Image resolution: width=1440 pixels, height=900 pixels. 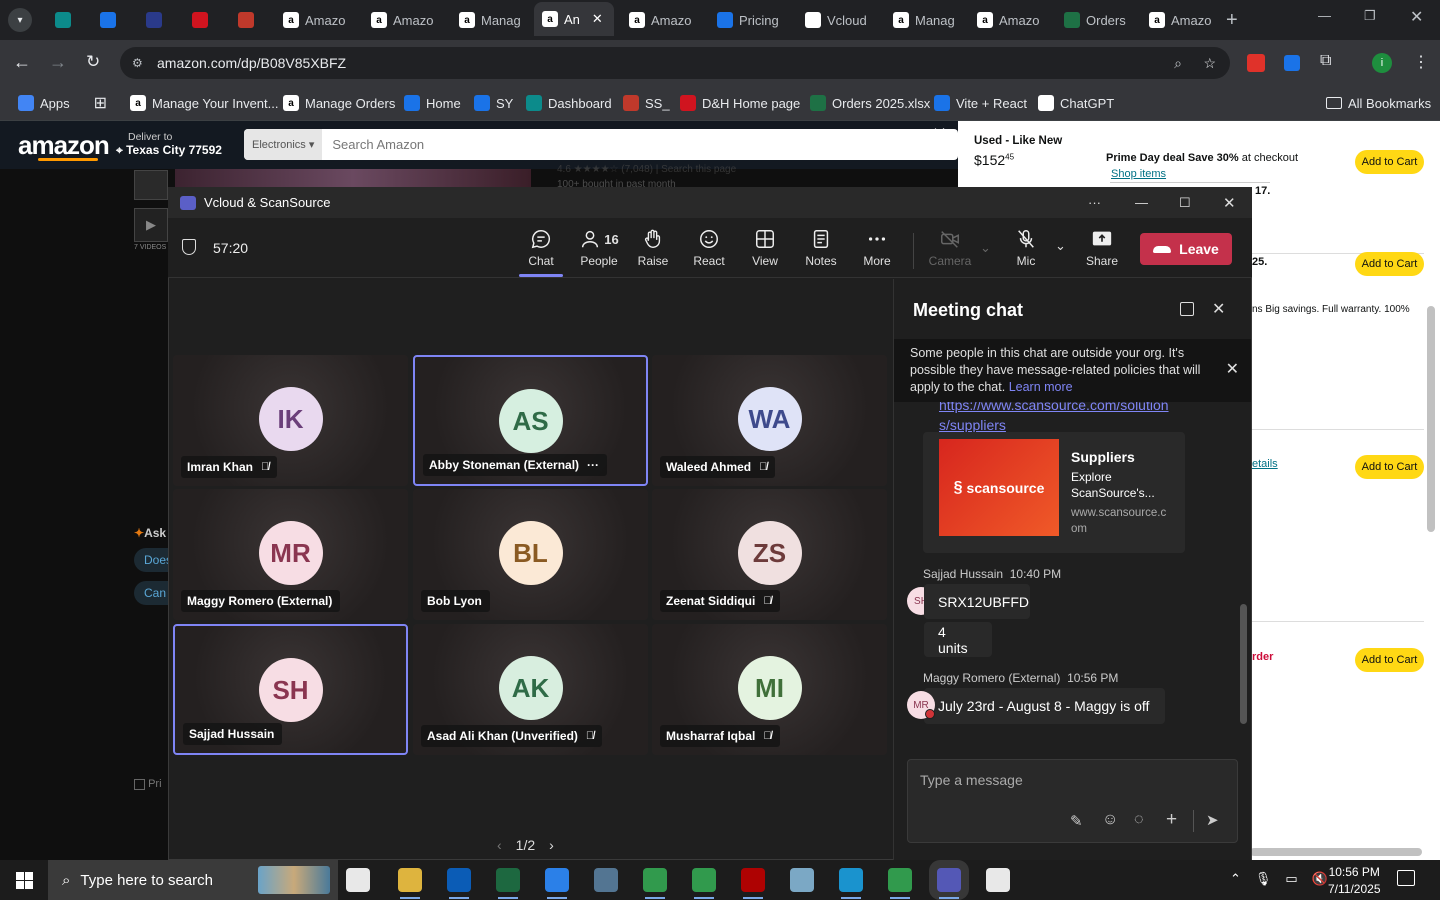 I want to click on bookmark-item: Home, so click(x=432, y=103).